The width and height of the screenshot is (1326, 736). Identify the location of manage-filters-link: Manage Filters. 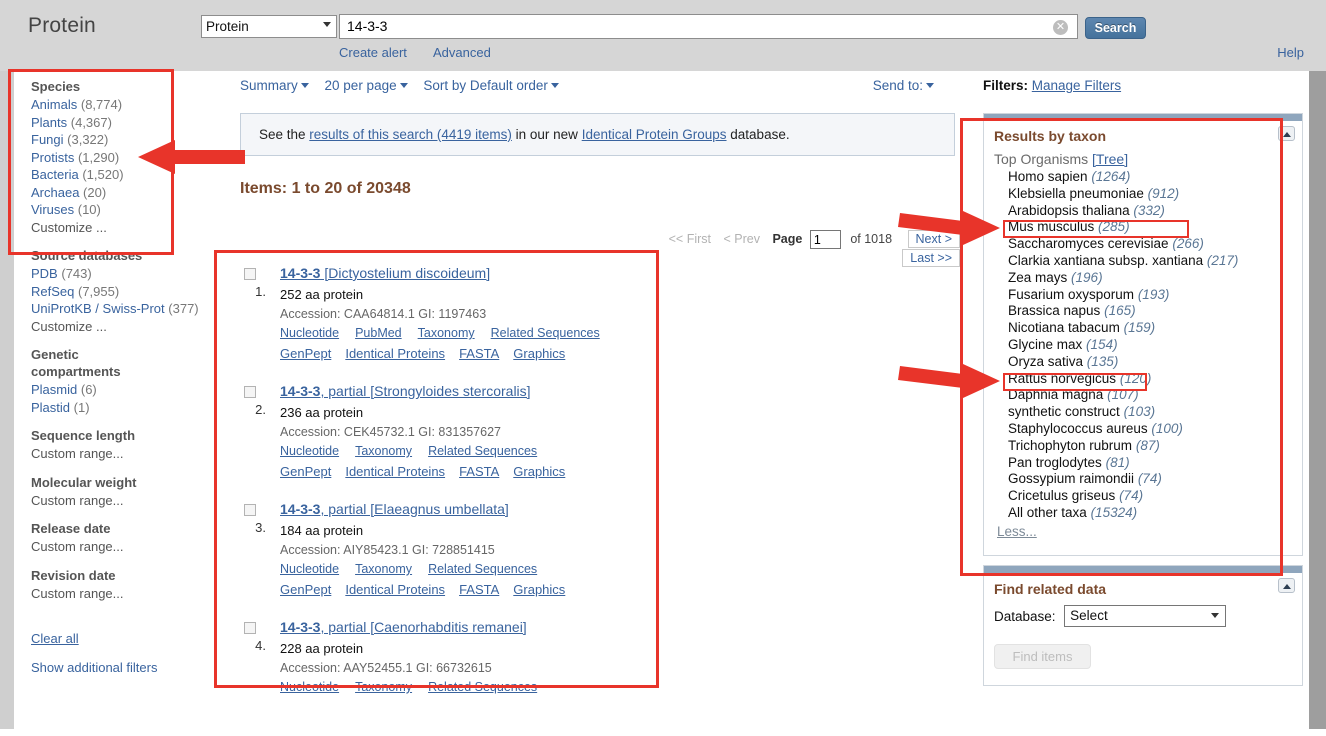
(1076, 85).